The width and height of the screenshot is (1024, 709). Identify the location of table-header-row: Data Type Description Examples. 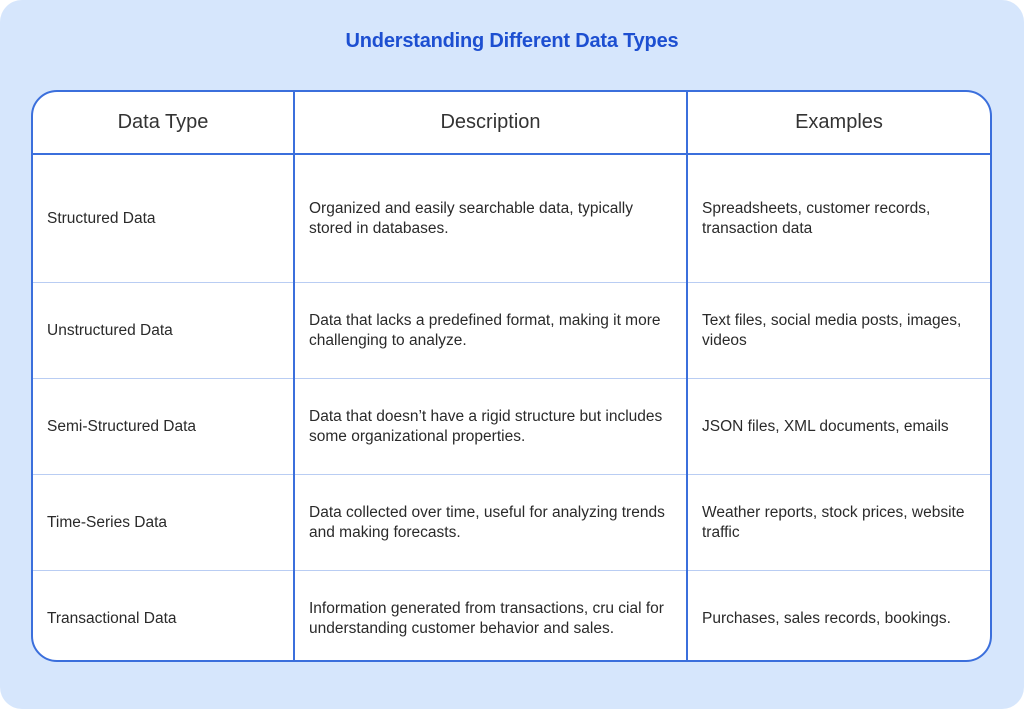
(511, 123).